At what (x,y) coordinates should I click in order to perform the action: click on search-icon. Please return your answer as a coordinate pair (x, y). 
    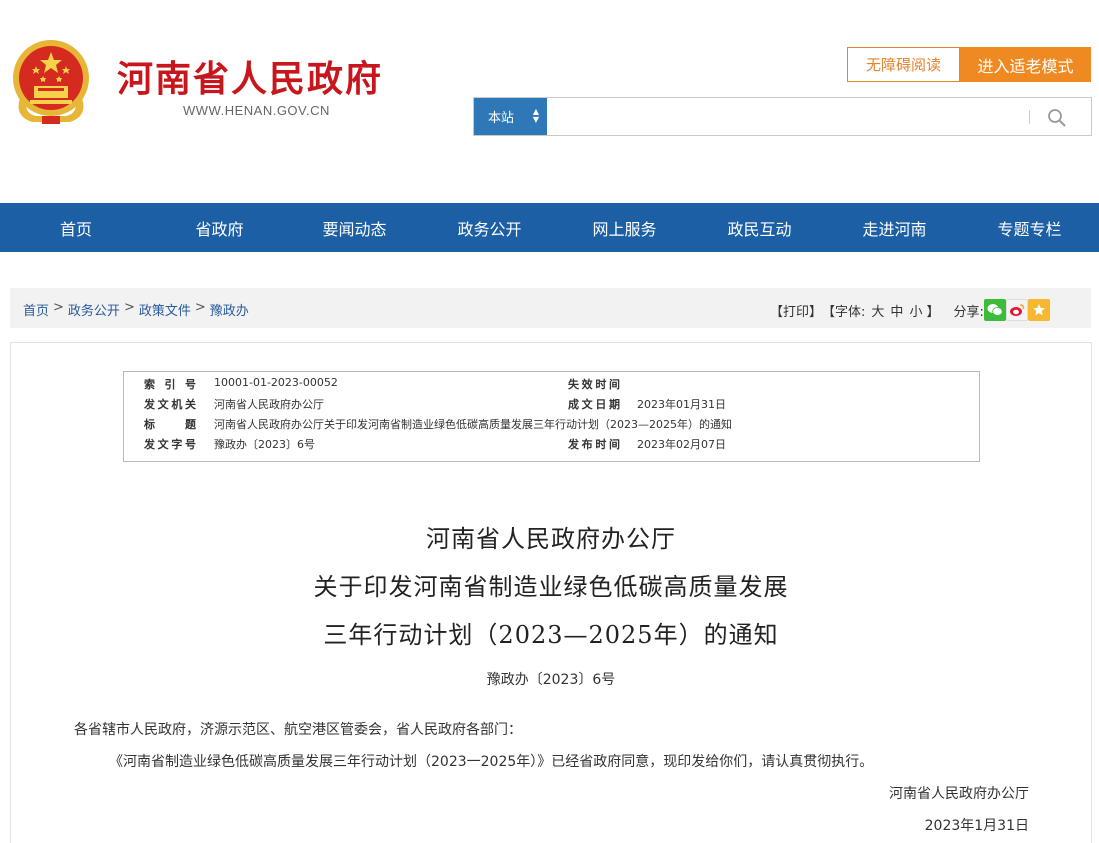
    Looking at the image, I should click on (1057, 118).